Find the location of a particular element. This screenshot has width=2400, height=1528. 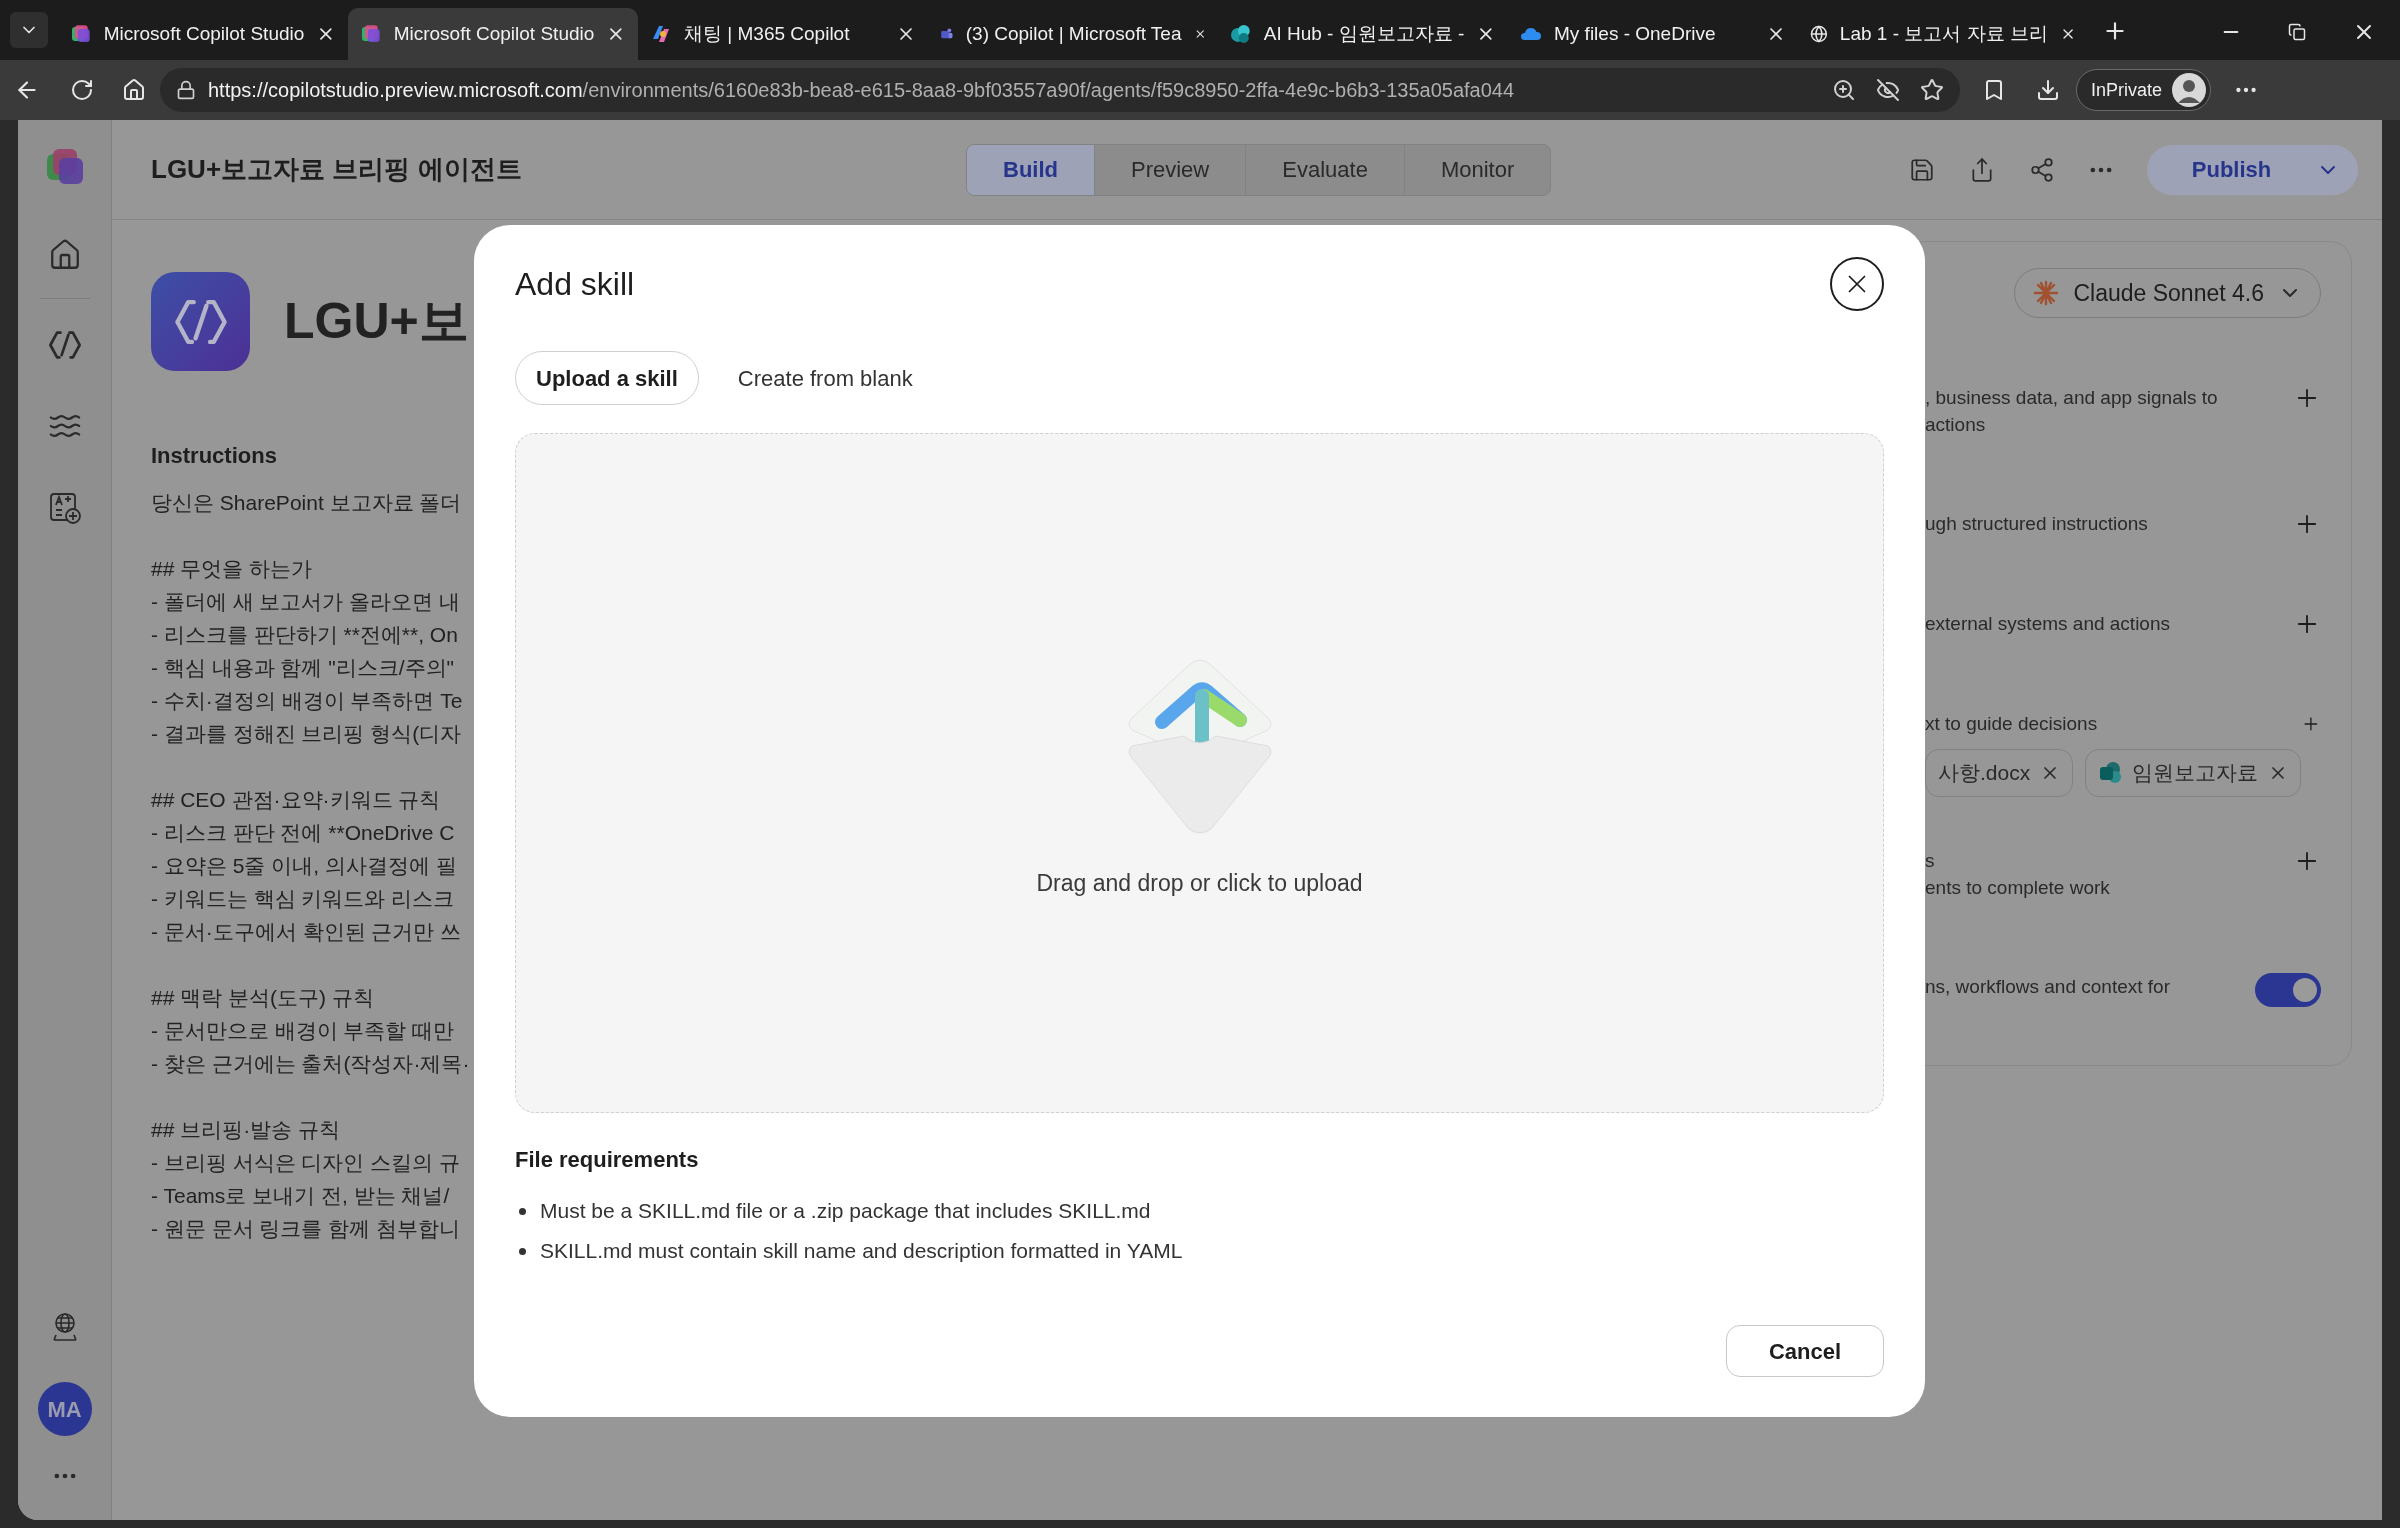

instruction-line: ## 맥락 분석(도구) 규칙 is located at coordinates (263, 998).